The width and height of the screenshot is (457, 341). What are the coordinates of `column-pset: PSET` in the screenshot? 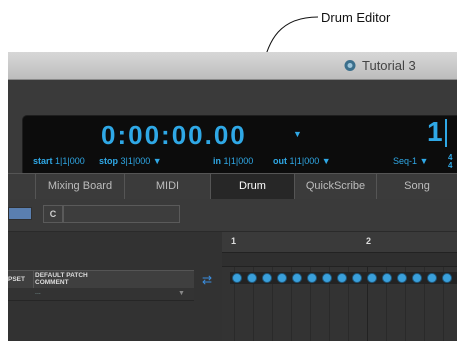 It's located at (16, 279).